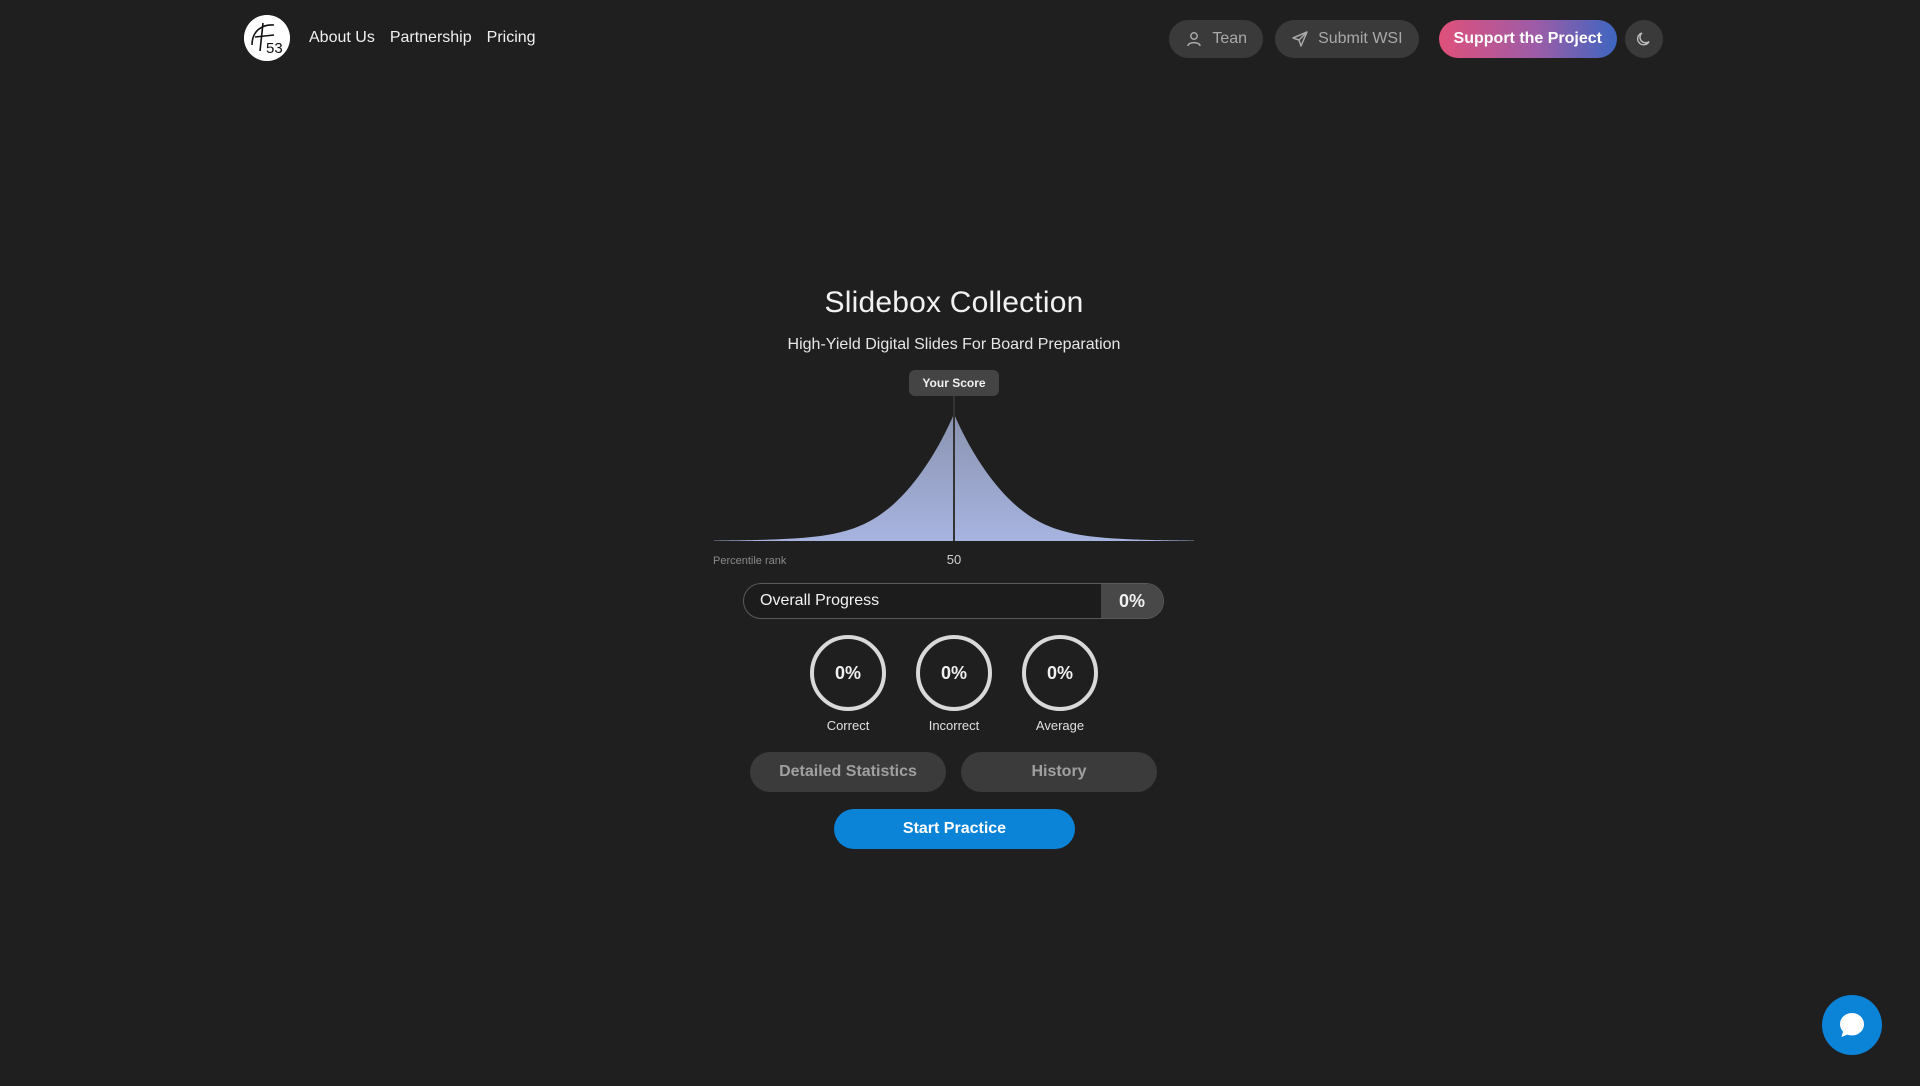 The image size is (1920, 1086). I want to click on logo-text: 53, so click(274, 48).